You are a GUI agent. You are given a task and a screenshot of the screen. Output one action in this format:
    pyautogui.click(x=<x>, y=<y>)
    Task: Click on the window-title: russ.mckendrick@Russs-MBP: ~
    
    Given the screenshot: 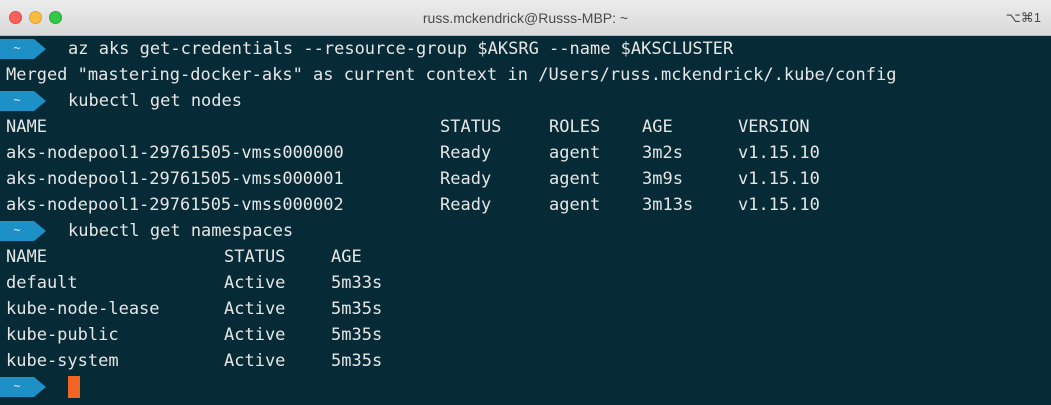 What is the action you would take?
    pyautogui.click(x=525, y=18)
    